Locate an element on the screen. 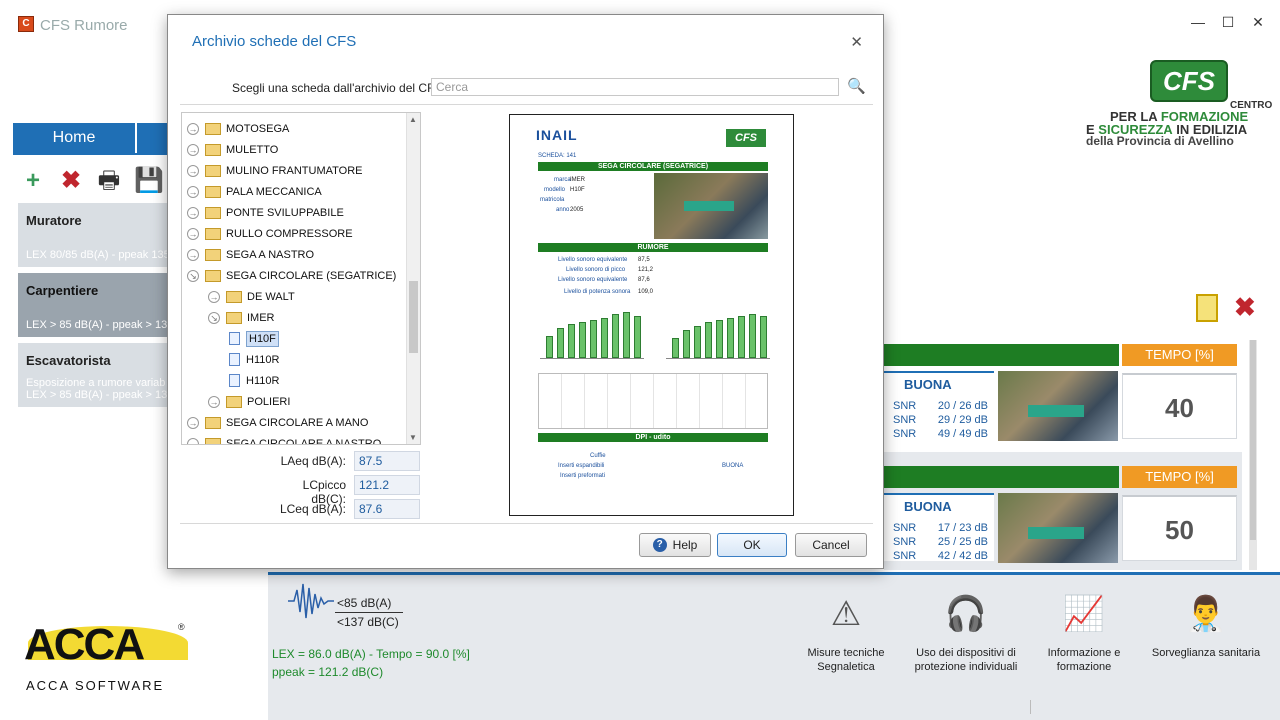 The height and width of the screenshot is (720, 1280). window-controls: — ☐ ✕ is located at coordinates (1228, 22).